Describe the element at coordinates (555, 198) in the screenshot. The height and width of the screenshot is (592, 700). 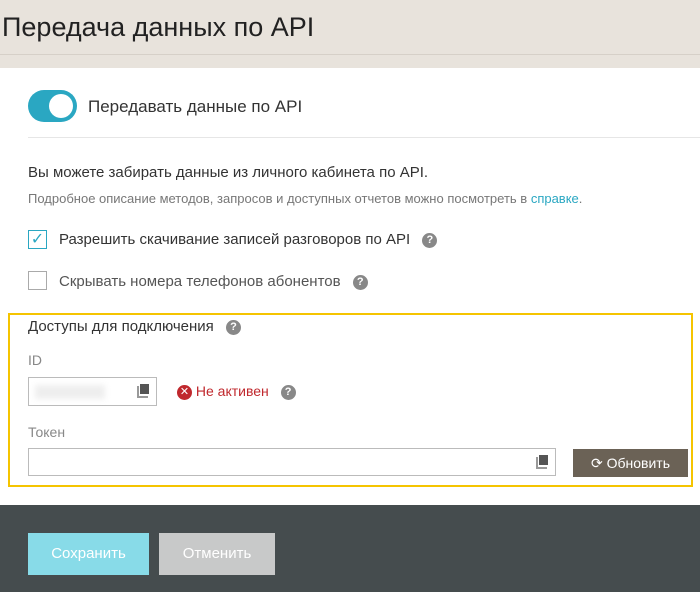
I see `help-link: справке` at that location.